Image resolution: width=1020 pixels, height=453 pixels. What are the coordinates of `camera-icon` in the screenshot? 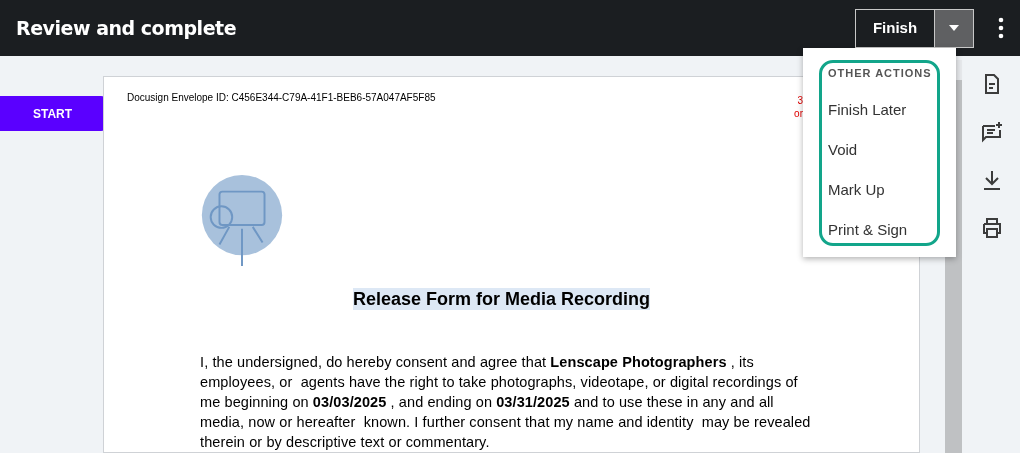 It's located at (242, 221).